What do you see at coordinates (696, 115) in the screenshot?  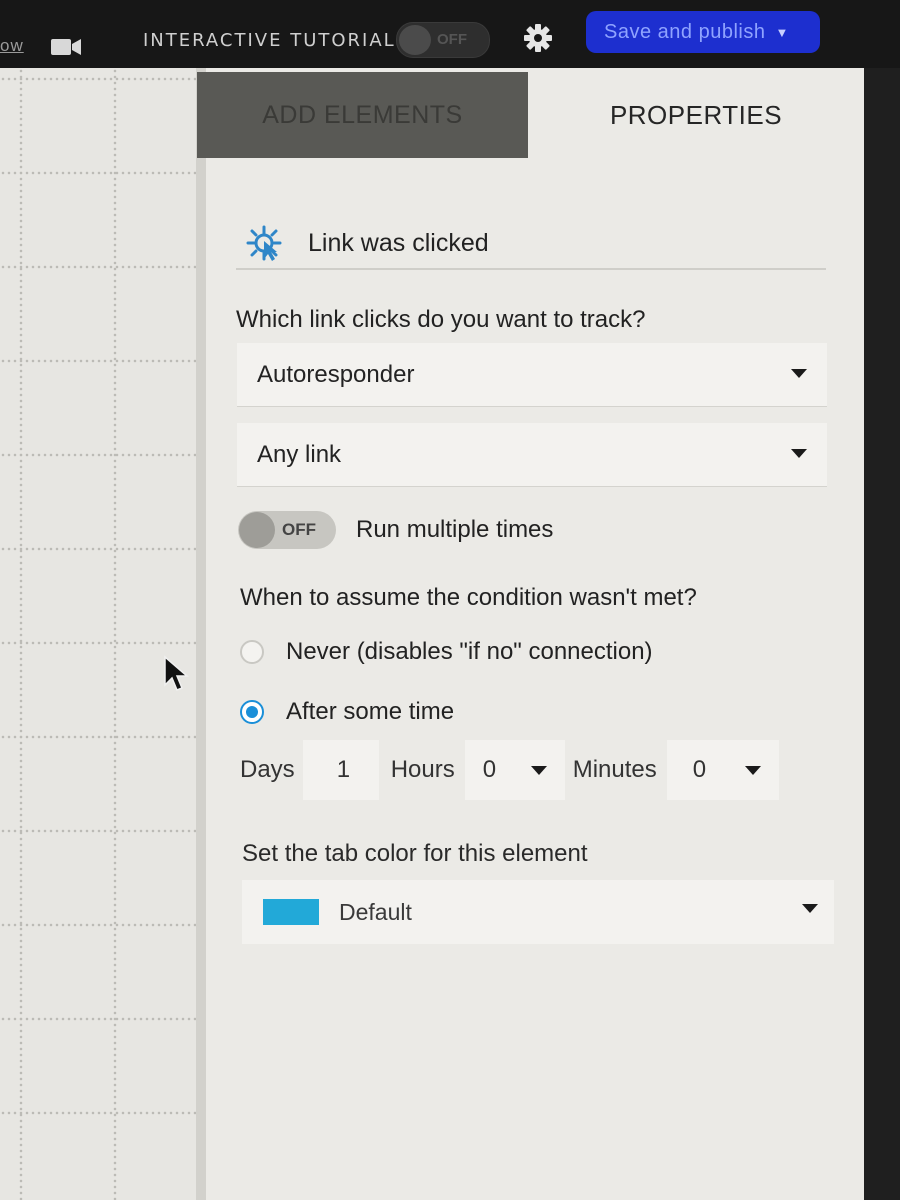 I see `tab-properties: PROPERTIES` at bounding box center [696, 115].